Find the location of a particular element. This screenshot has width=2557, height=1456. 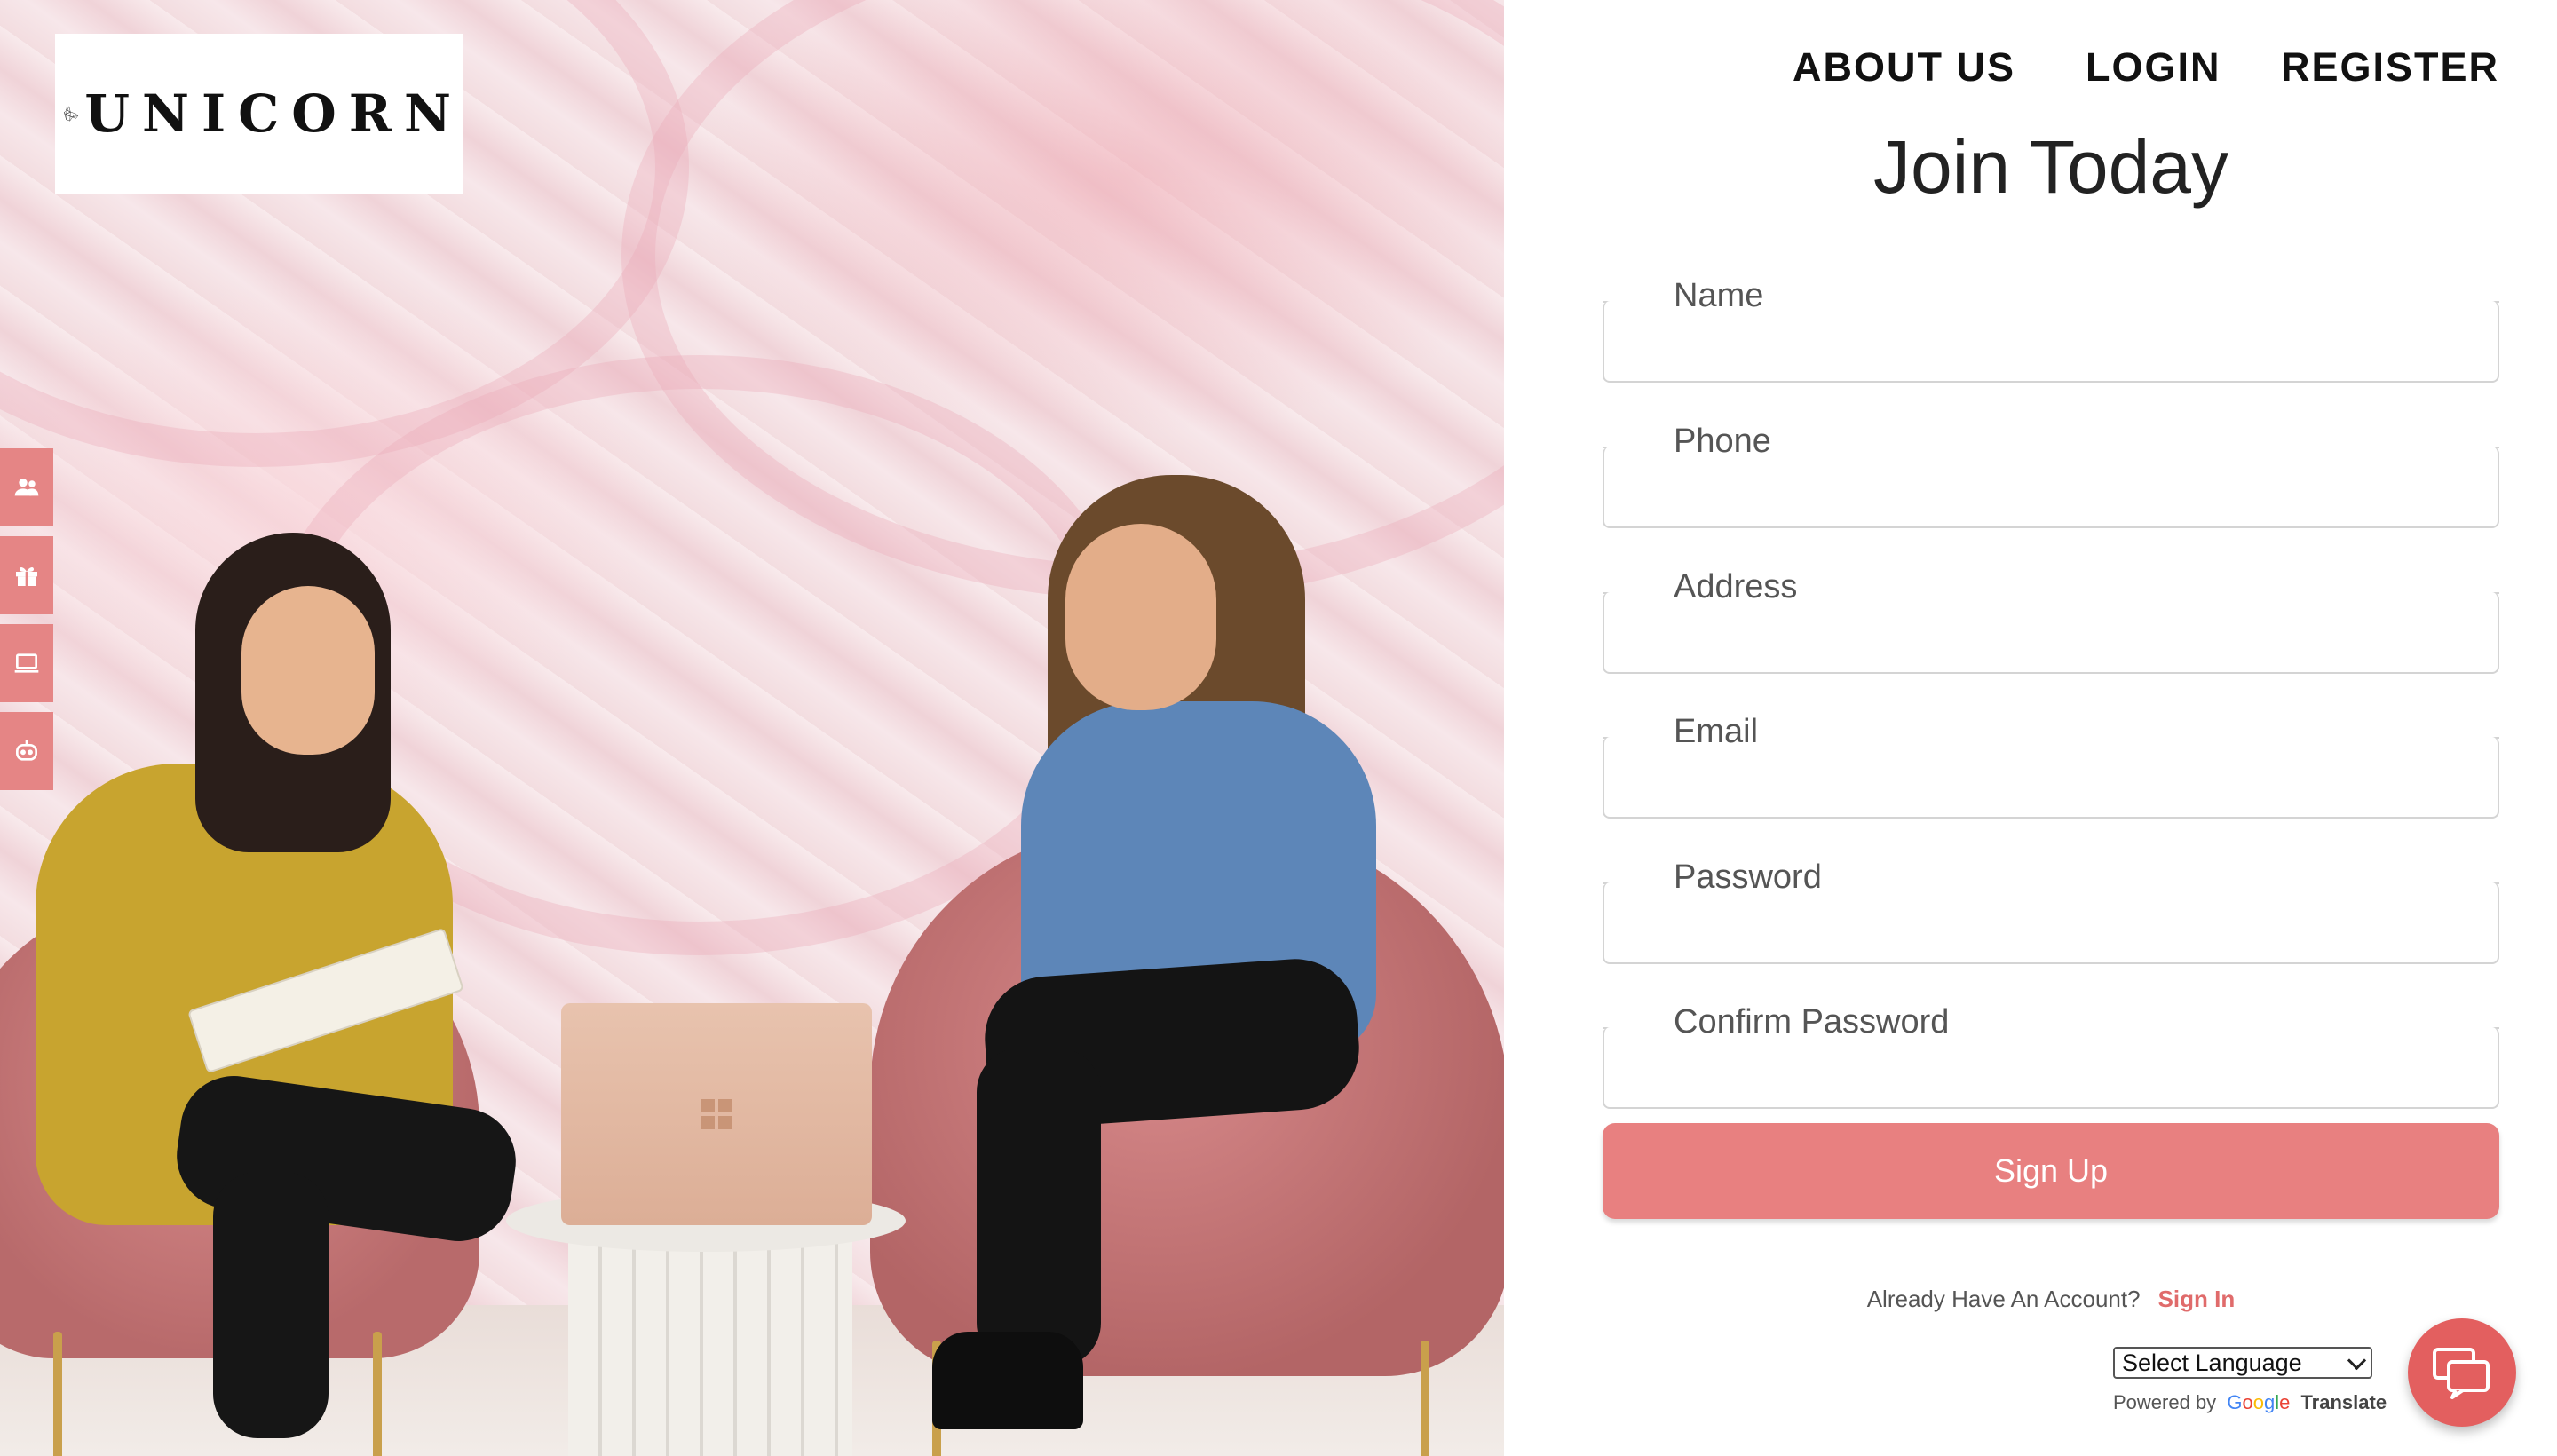

chat-bubbles-icon is located at coordinates (2461, 1373).